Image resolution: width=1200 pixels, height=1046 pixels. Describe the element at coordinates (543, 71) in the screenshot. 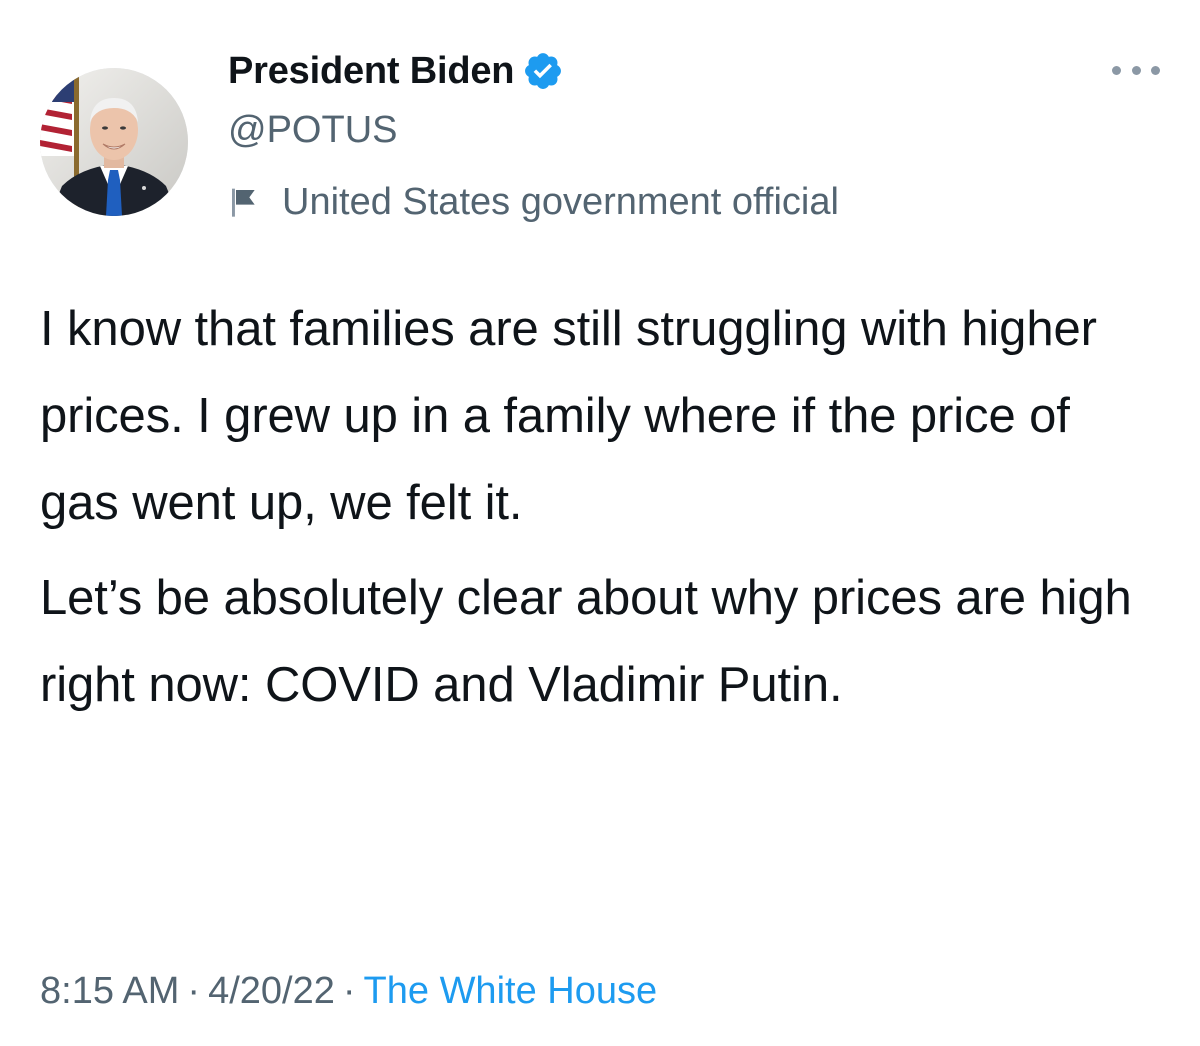

I see `verified-badge-icon` at that location.